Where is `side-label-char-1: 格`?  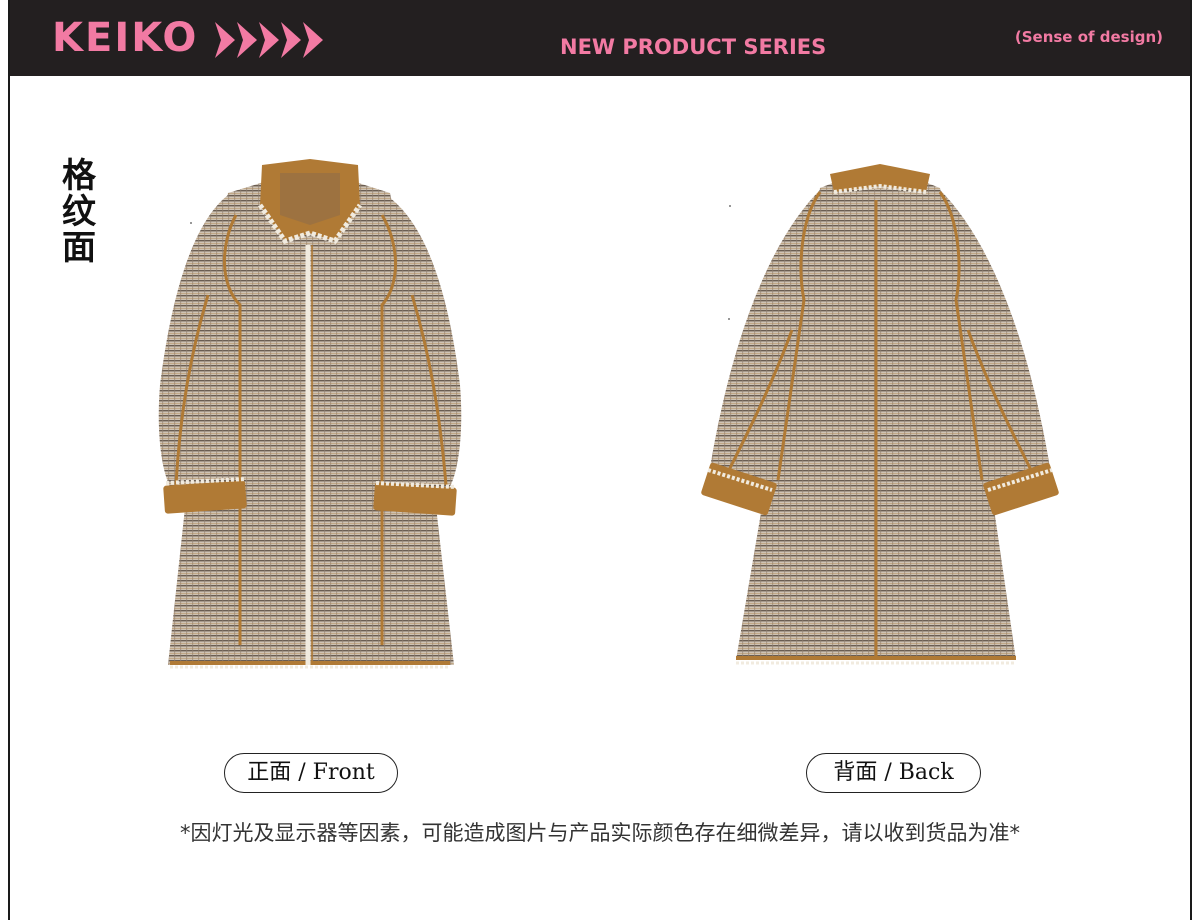 side-label-char-1: 格 is located at coordinates (79, 176).